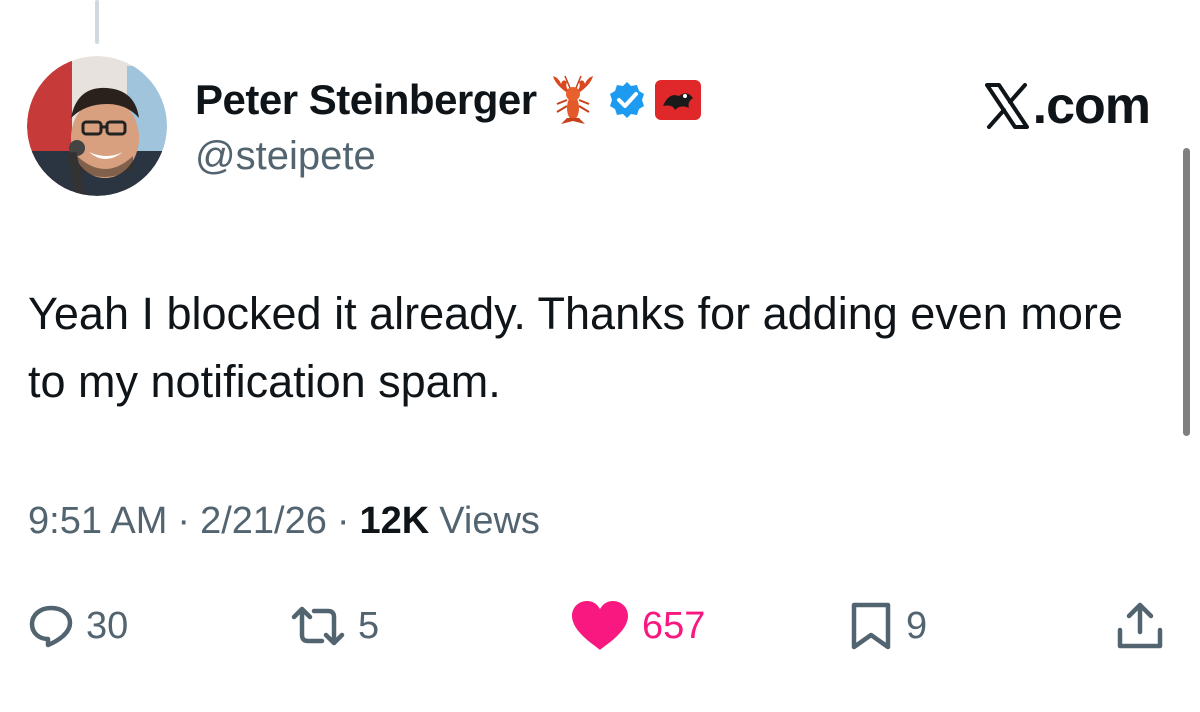 This screenshot has height=712, width=1200. Describe the element at coordinates (1186, 292) in the screenshot. I see `scrollbar` at that location.